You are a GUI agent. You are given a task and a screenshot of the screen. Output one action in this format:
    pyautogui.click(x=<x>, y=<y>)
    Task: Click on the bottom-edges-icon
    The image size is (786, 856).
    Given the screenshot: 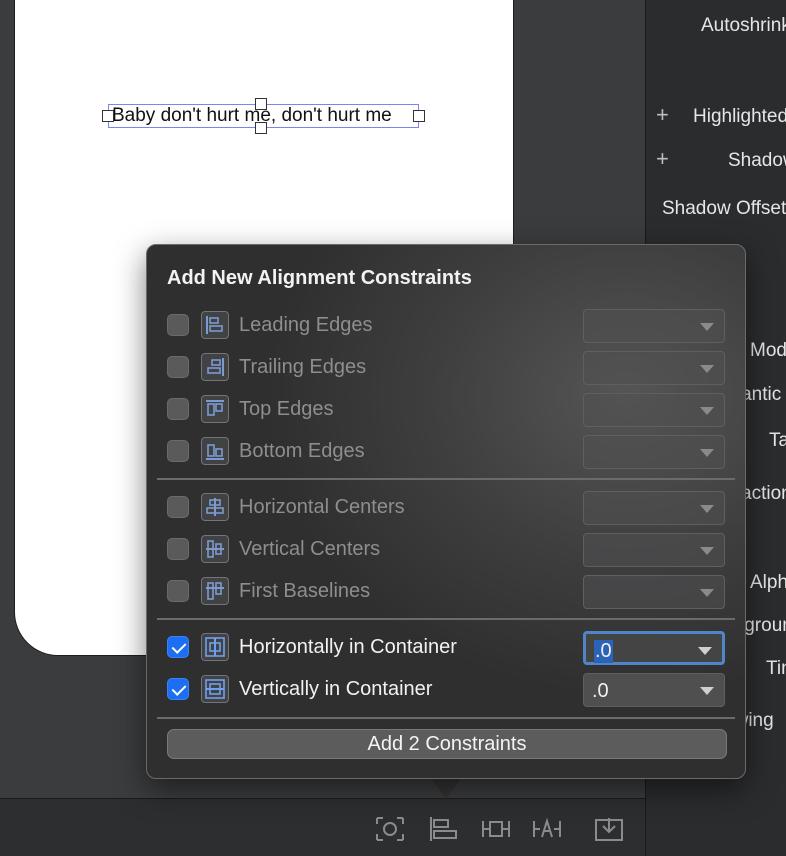 What is the action you would take?
    pyautogui.click(x=215, y=451)
    